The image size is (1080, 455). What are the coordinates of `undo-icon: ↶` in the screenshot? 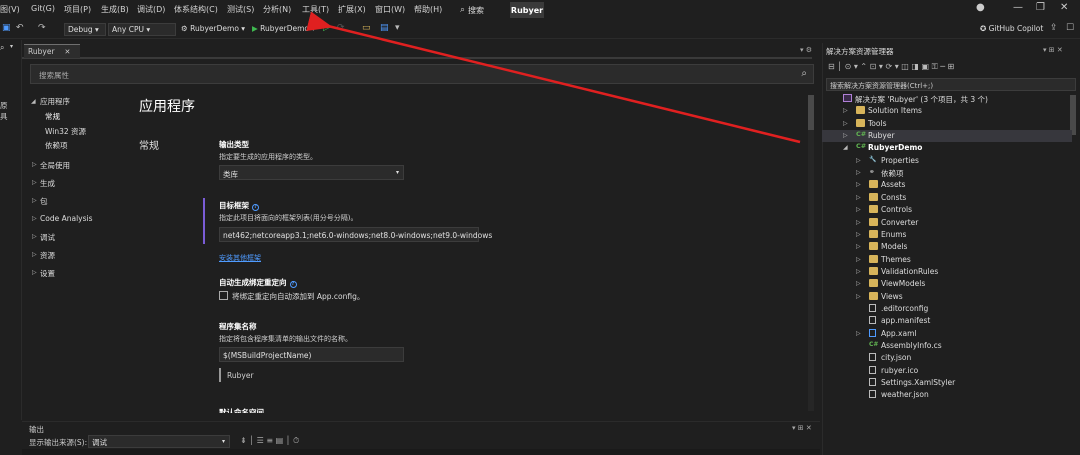 It's located at (20, 28).